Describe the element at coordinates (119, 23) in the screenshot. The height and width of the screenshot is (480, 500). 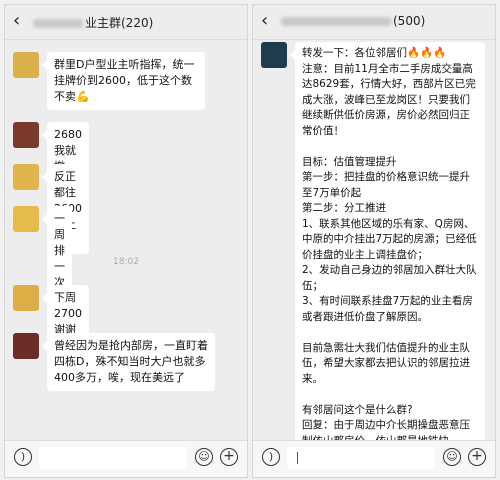
I see `chat-title-text: 业主群(220)` at that location.